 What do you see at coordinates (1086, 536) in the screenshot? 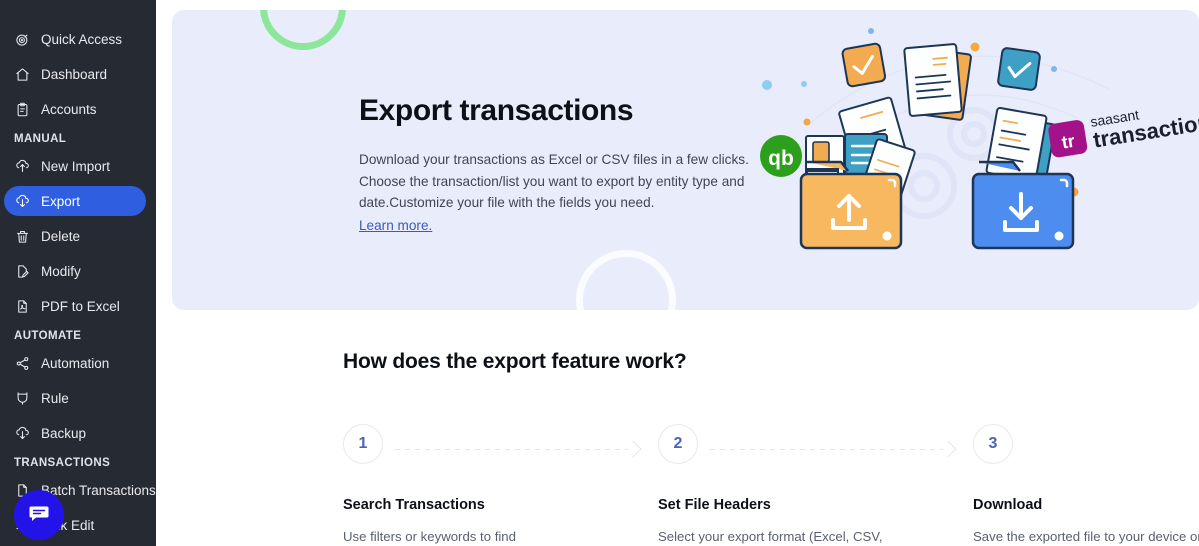
I see `step-description: Save the exported file to your device or` at bounding box center [1086, 536].